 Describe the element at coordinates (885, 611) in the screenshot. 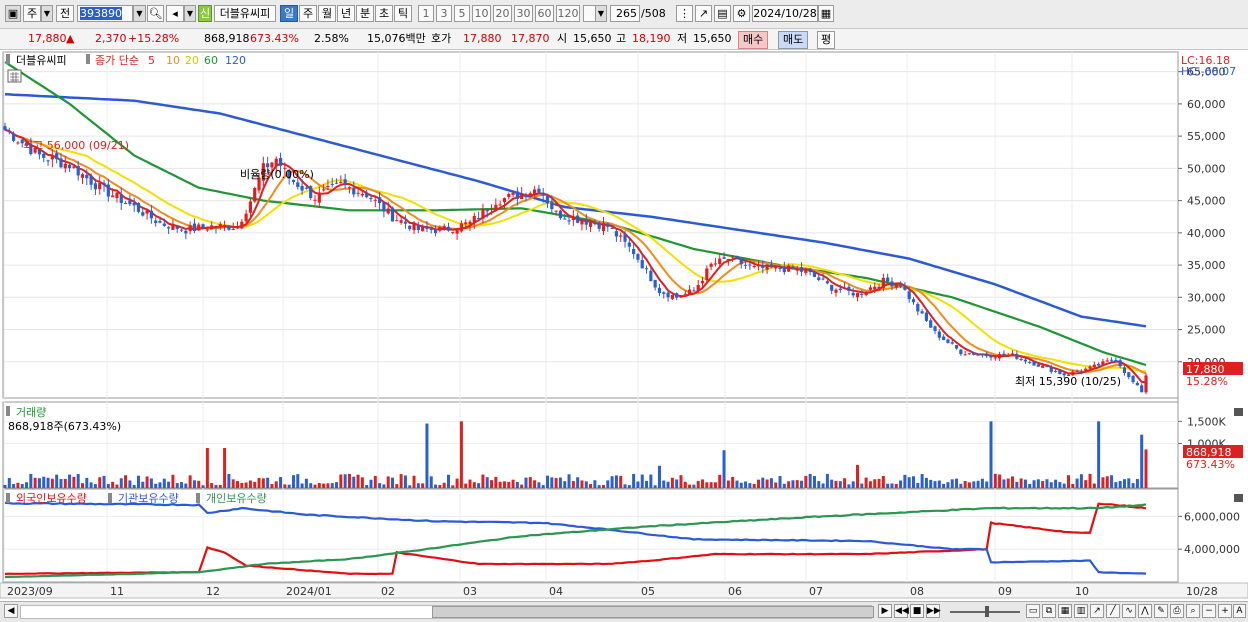

I see `scroll-right-icon: ▶` at that location.